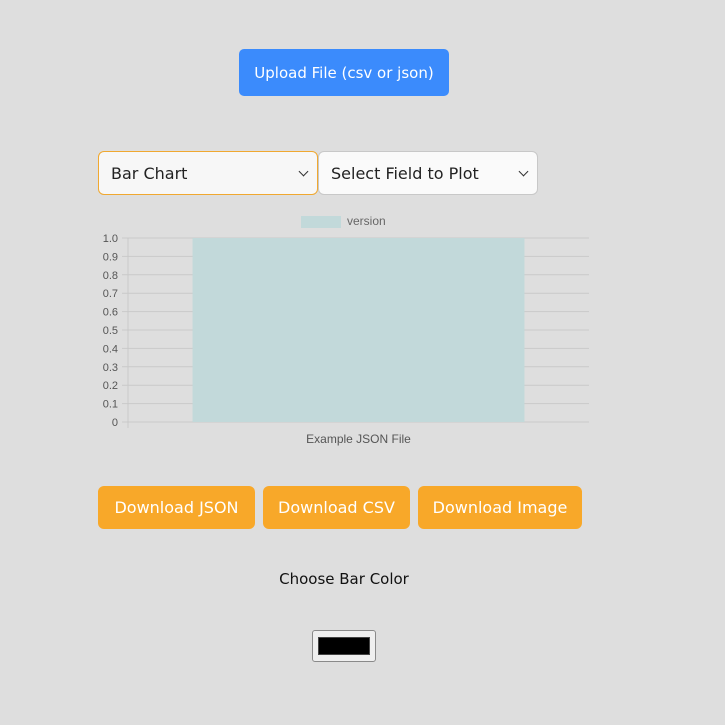 This screenshot has height=725, width=725. Describe the element at coordinates (110, 405) in the screenshot. I see `y-tick-label: 0.1` at that location.